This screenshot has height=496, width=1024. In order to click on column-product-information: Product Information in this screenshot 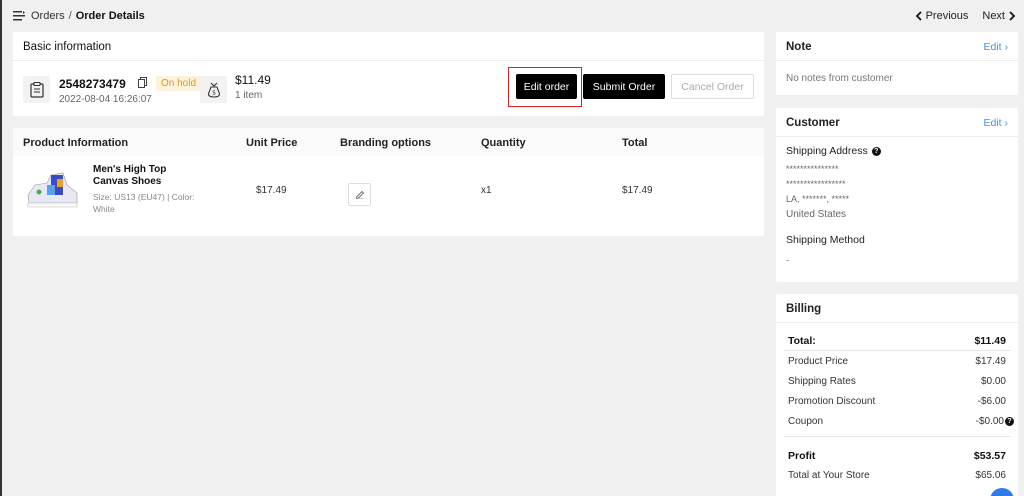, I will do `click(76, 143)`.